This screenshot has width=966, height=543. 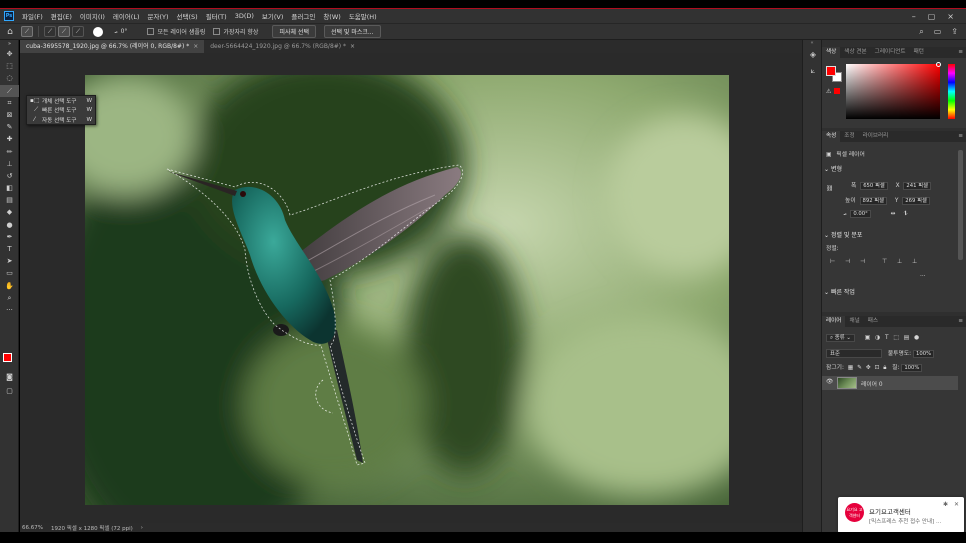 I want to click on width-field: 650 픽셀, so click(x=874, y=186).